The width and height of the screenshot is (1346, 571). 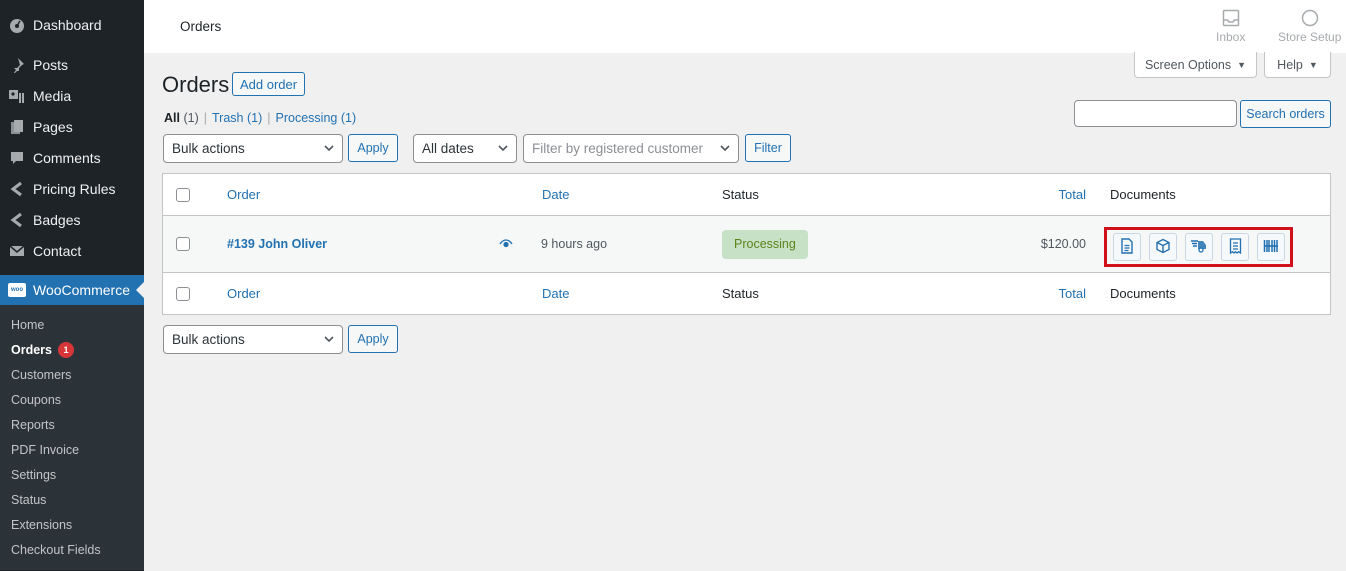 I want to click on view-all: All (1), so click(x=181, y=118).